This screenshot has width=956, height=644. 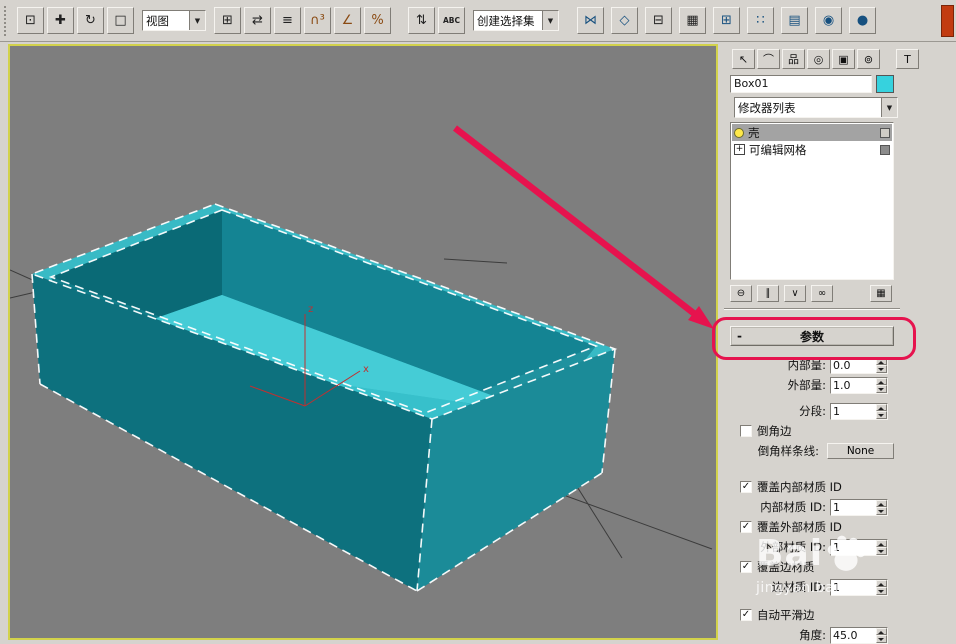 I want to click on select-and-rotate-icon: ↻, so click(x=90, y=20).